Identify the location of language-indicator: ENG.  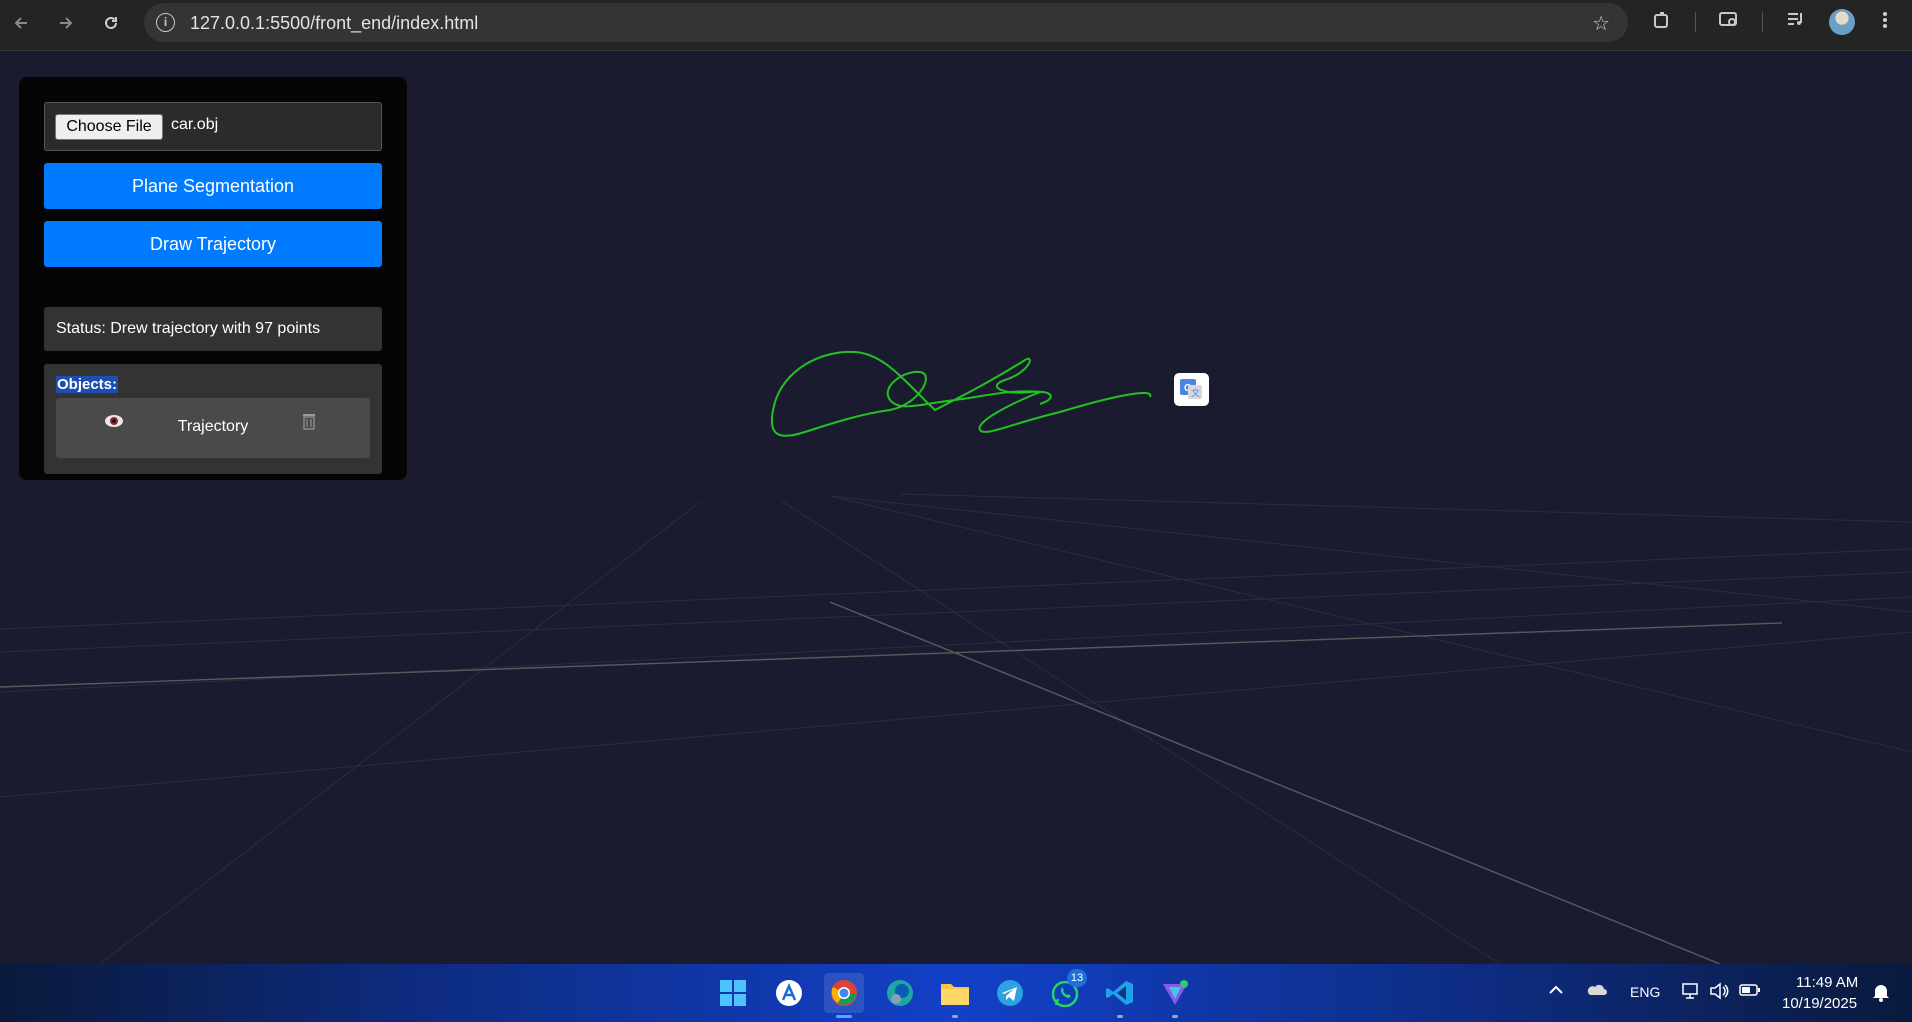
(1645, 992).